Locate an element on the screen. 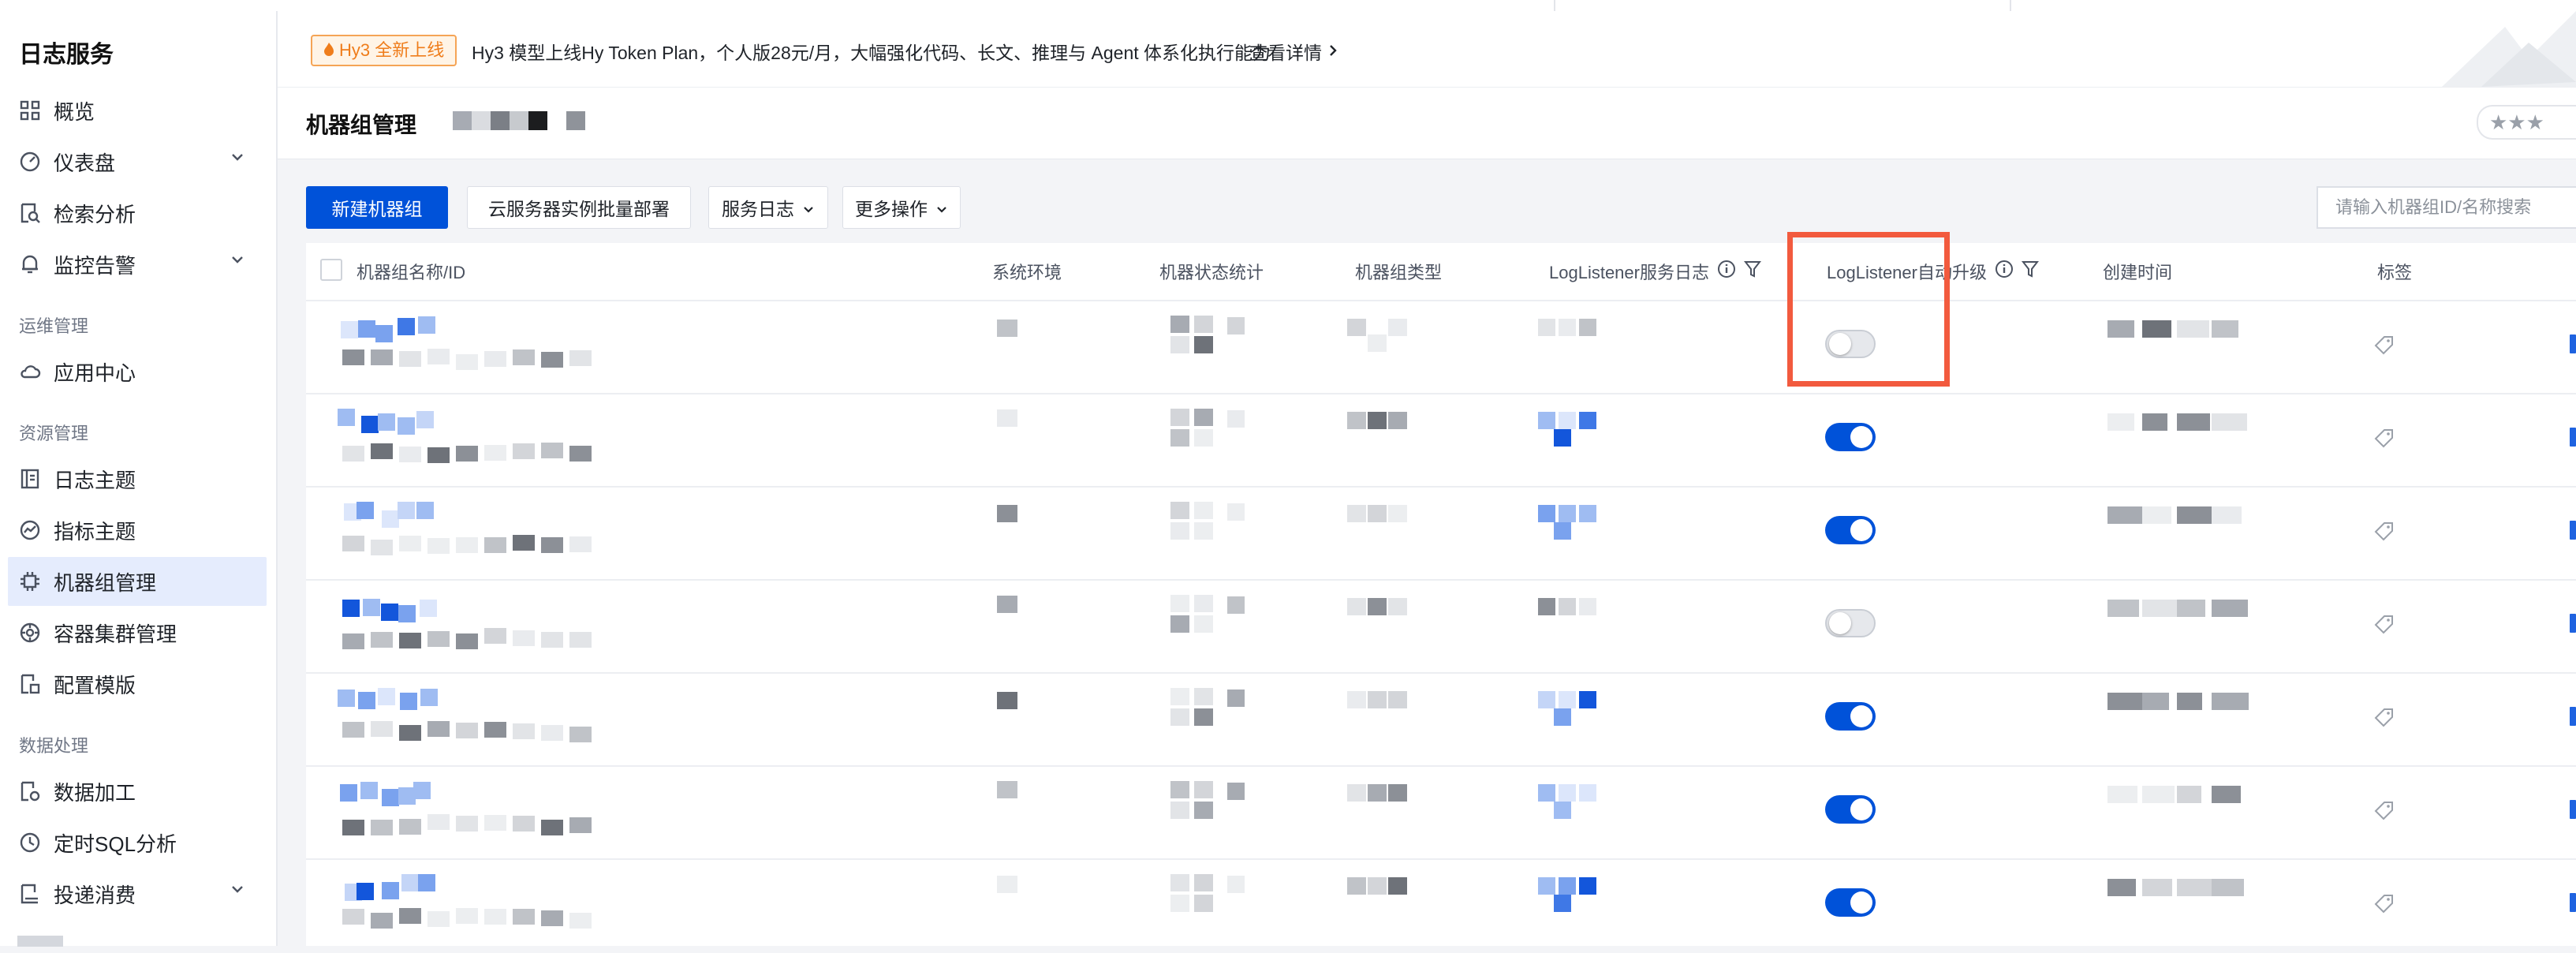  doc-icon is located at coordinates (30, 478).